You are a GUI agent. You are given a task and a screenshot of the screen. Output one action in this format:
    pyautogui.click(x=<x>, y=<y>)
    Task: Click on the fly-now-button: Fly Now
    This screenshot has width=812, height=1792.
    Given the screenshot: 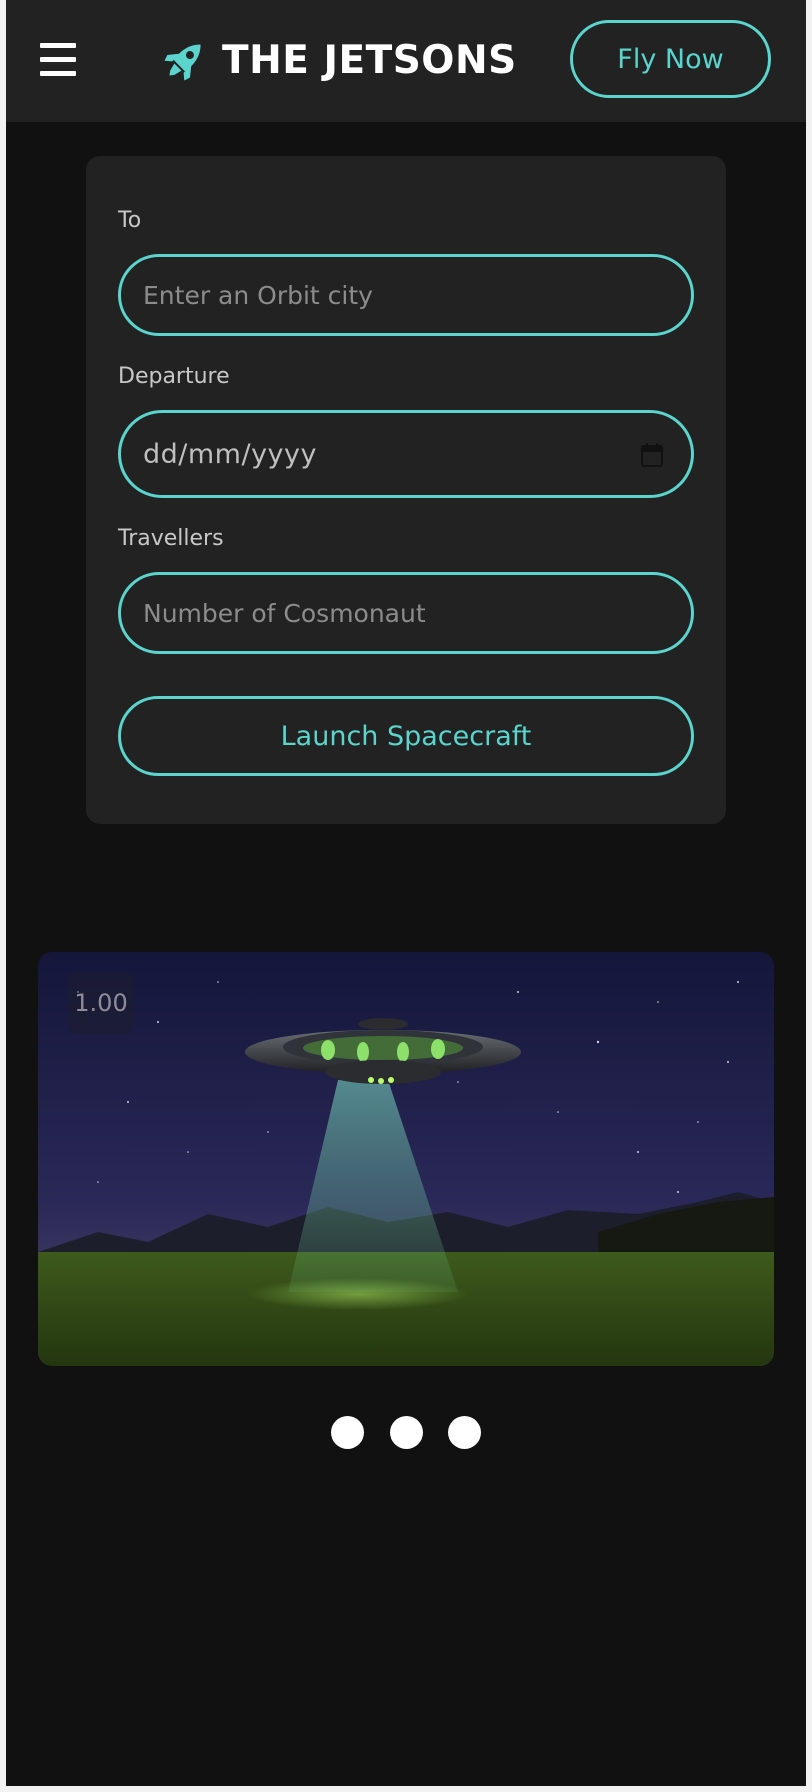 What is the action you would take?
    pyautogui.click(x=670, y=59)
    